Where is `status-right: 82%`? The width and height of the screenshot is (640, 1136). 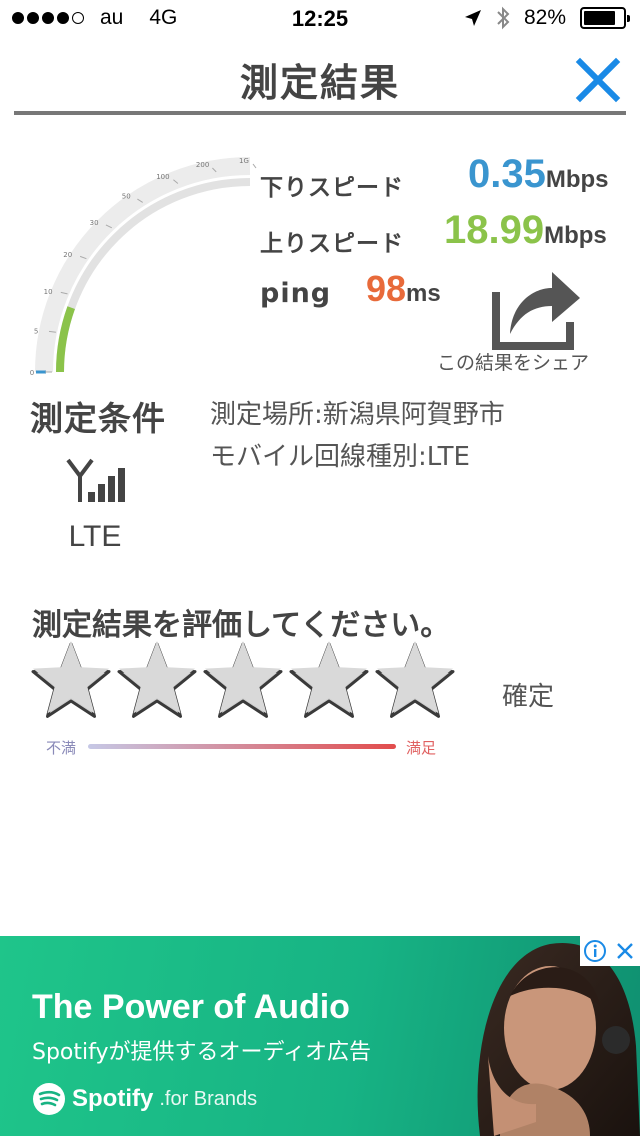 status-right: 82% is located at coordinates (547, 18).